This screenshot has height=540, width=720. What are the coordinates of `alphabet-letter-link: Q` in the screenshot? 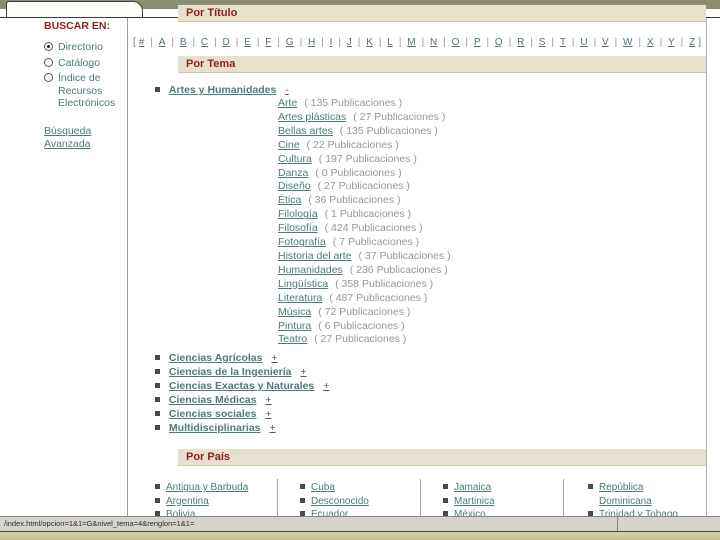 It's located at (499, 42).